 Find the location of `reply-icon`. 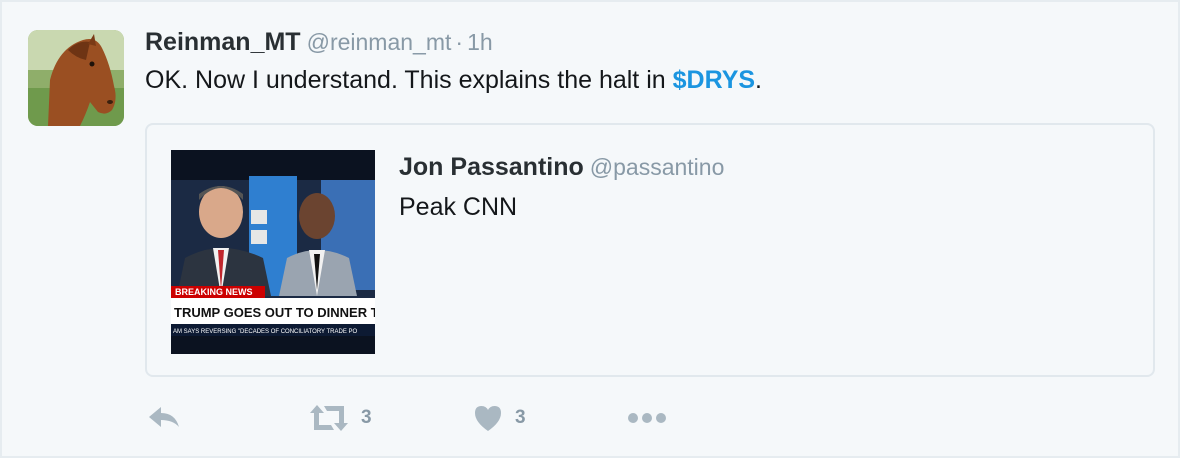

reply-icon is located at coordinates (164, 417).